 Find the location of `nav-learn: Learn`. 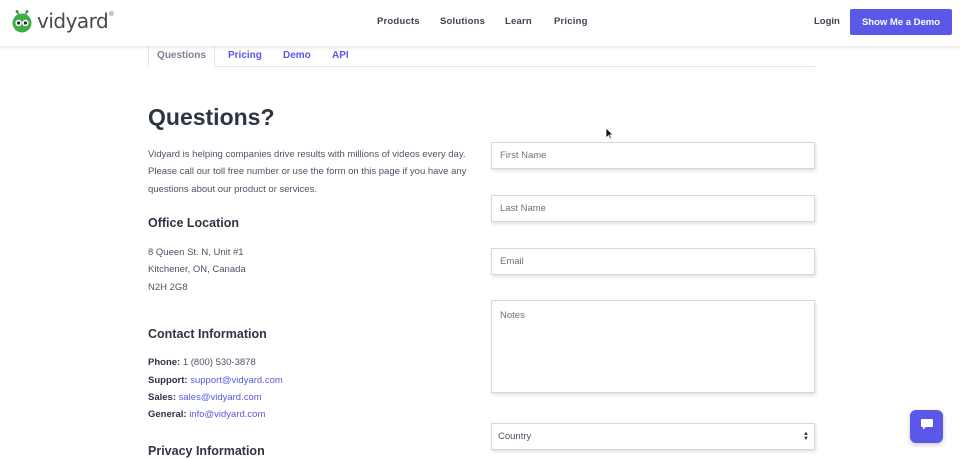

nav-learn: Learn is located at coordinates (518, 21).